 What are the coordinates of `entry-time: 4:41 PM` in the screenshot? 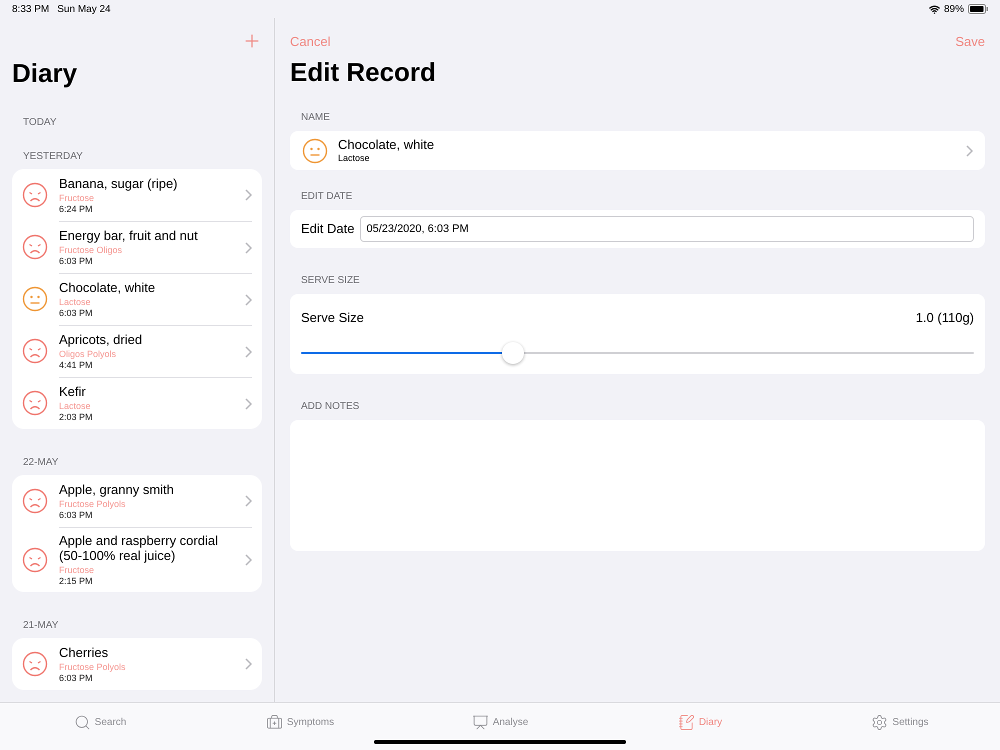 It's located at (76, 365).